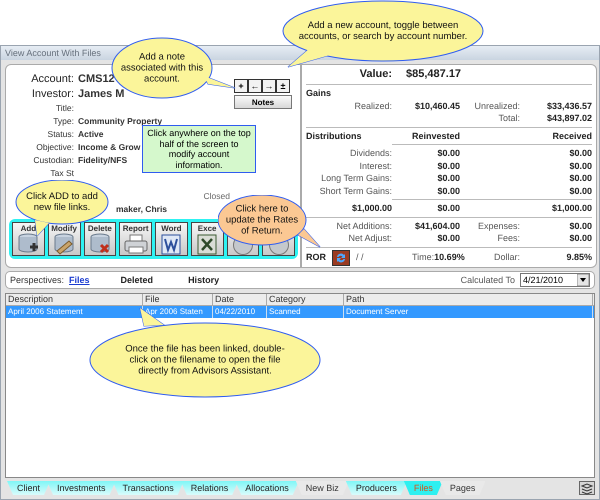 This screenshot has height=500, width=600. Describe the element at coordinates (468, 299) in the screenshot. I see `column-header: Path` at that location.